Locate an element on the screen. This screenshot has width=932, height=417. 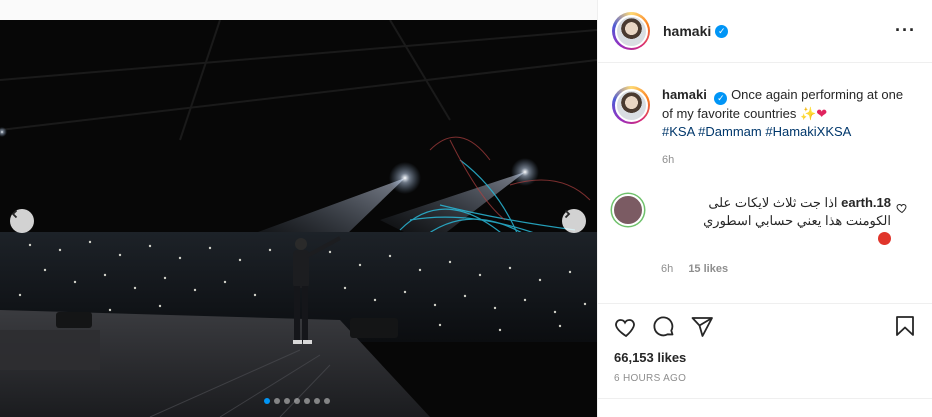
sparkles-emoji: ✨ is located at coordinates (808, 113).